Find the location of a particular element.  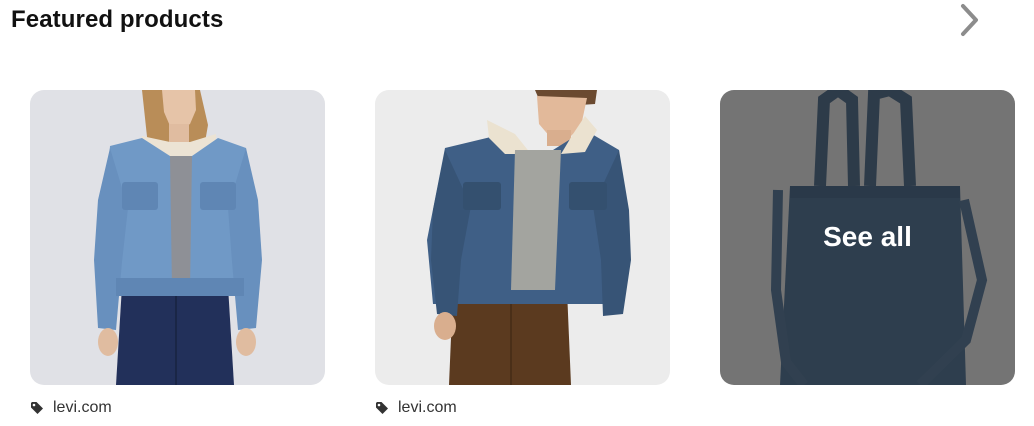

product-source-link-1: levi.com is located at coordinates (71, 408).